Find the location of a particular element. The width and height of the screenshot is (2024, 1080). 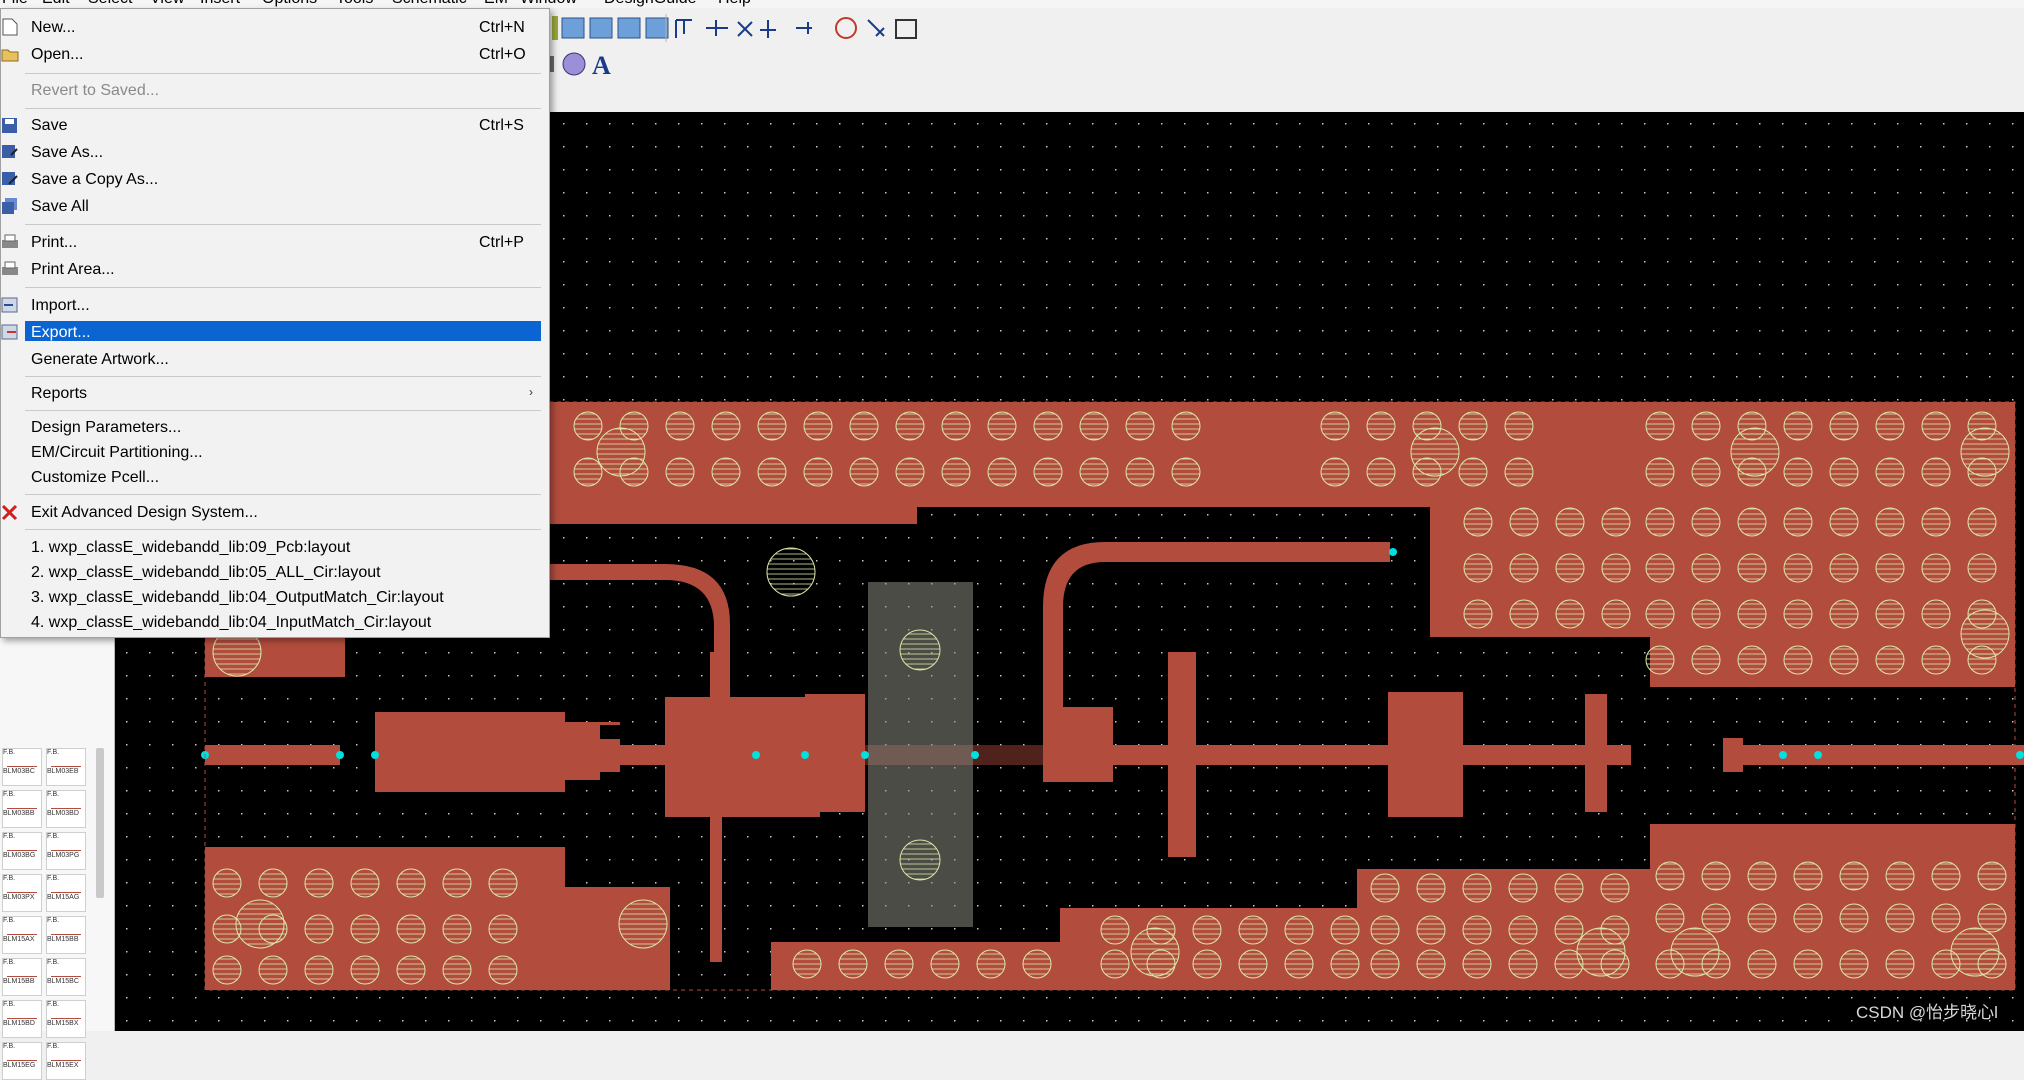

library-item: F.B. BLM15BX is located at coordinates (66, 1019).